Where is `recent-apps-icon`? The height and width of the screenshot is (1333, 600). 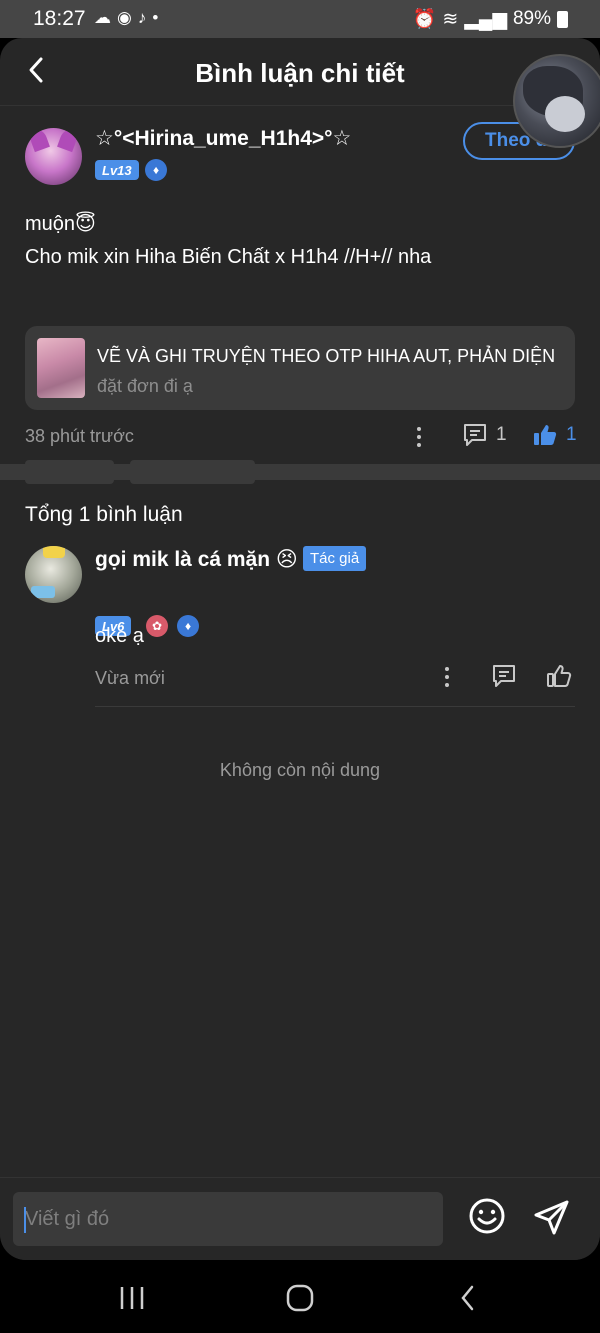
recent-apps-icon is located at coordinates (132, 1298).